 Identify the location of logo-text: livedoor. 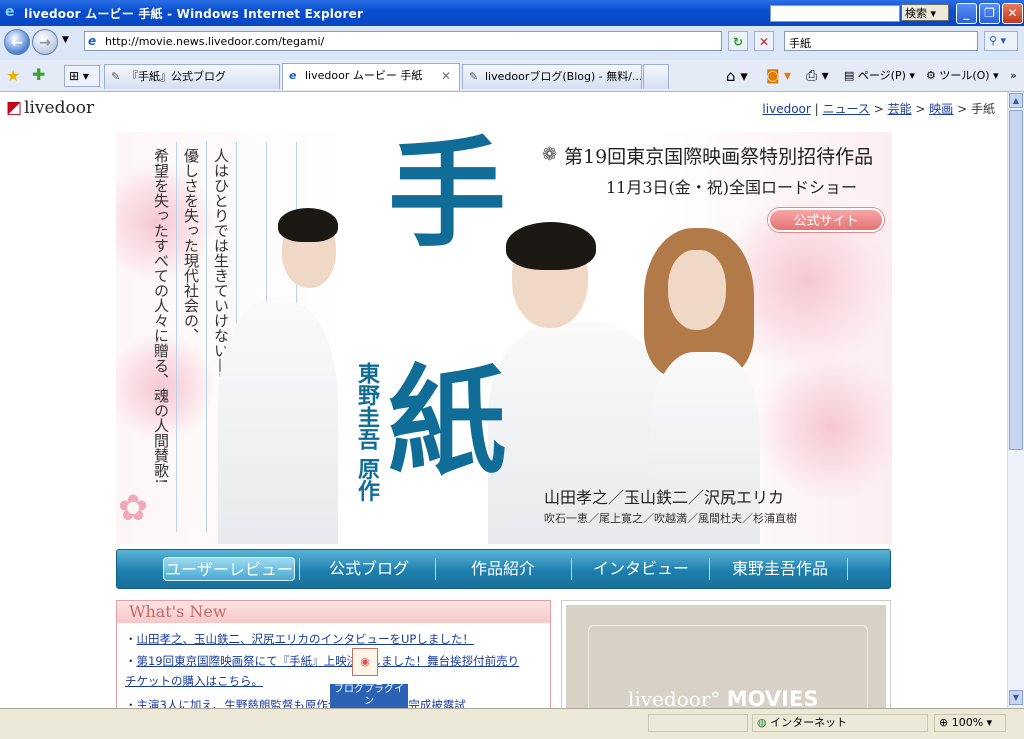
(59, 108).